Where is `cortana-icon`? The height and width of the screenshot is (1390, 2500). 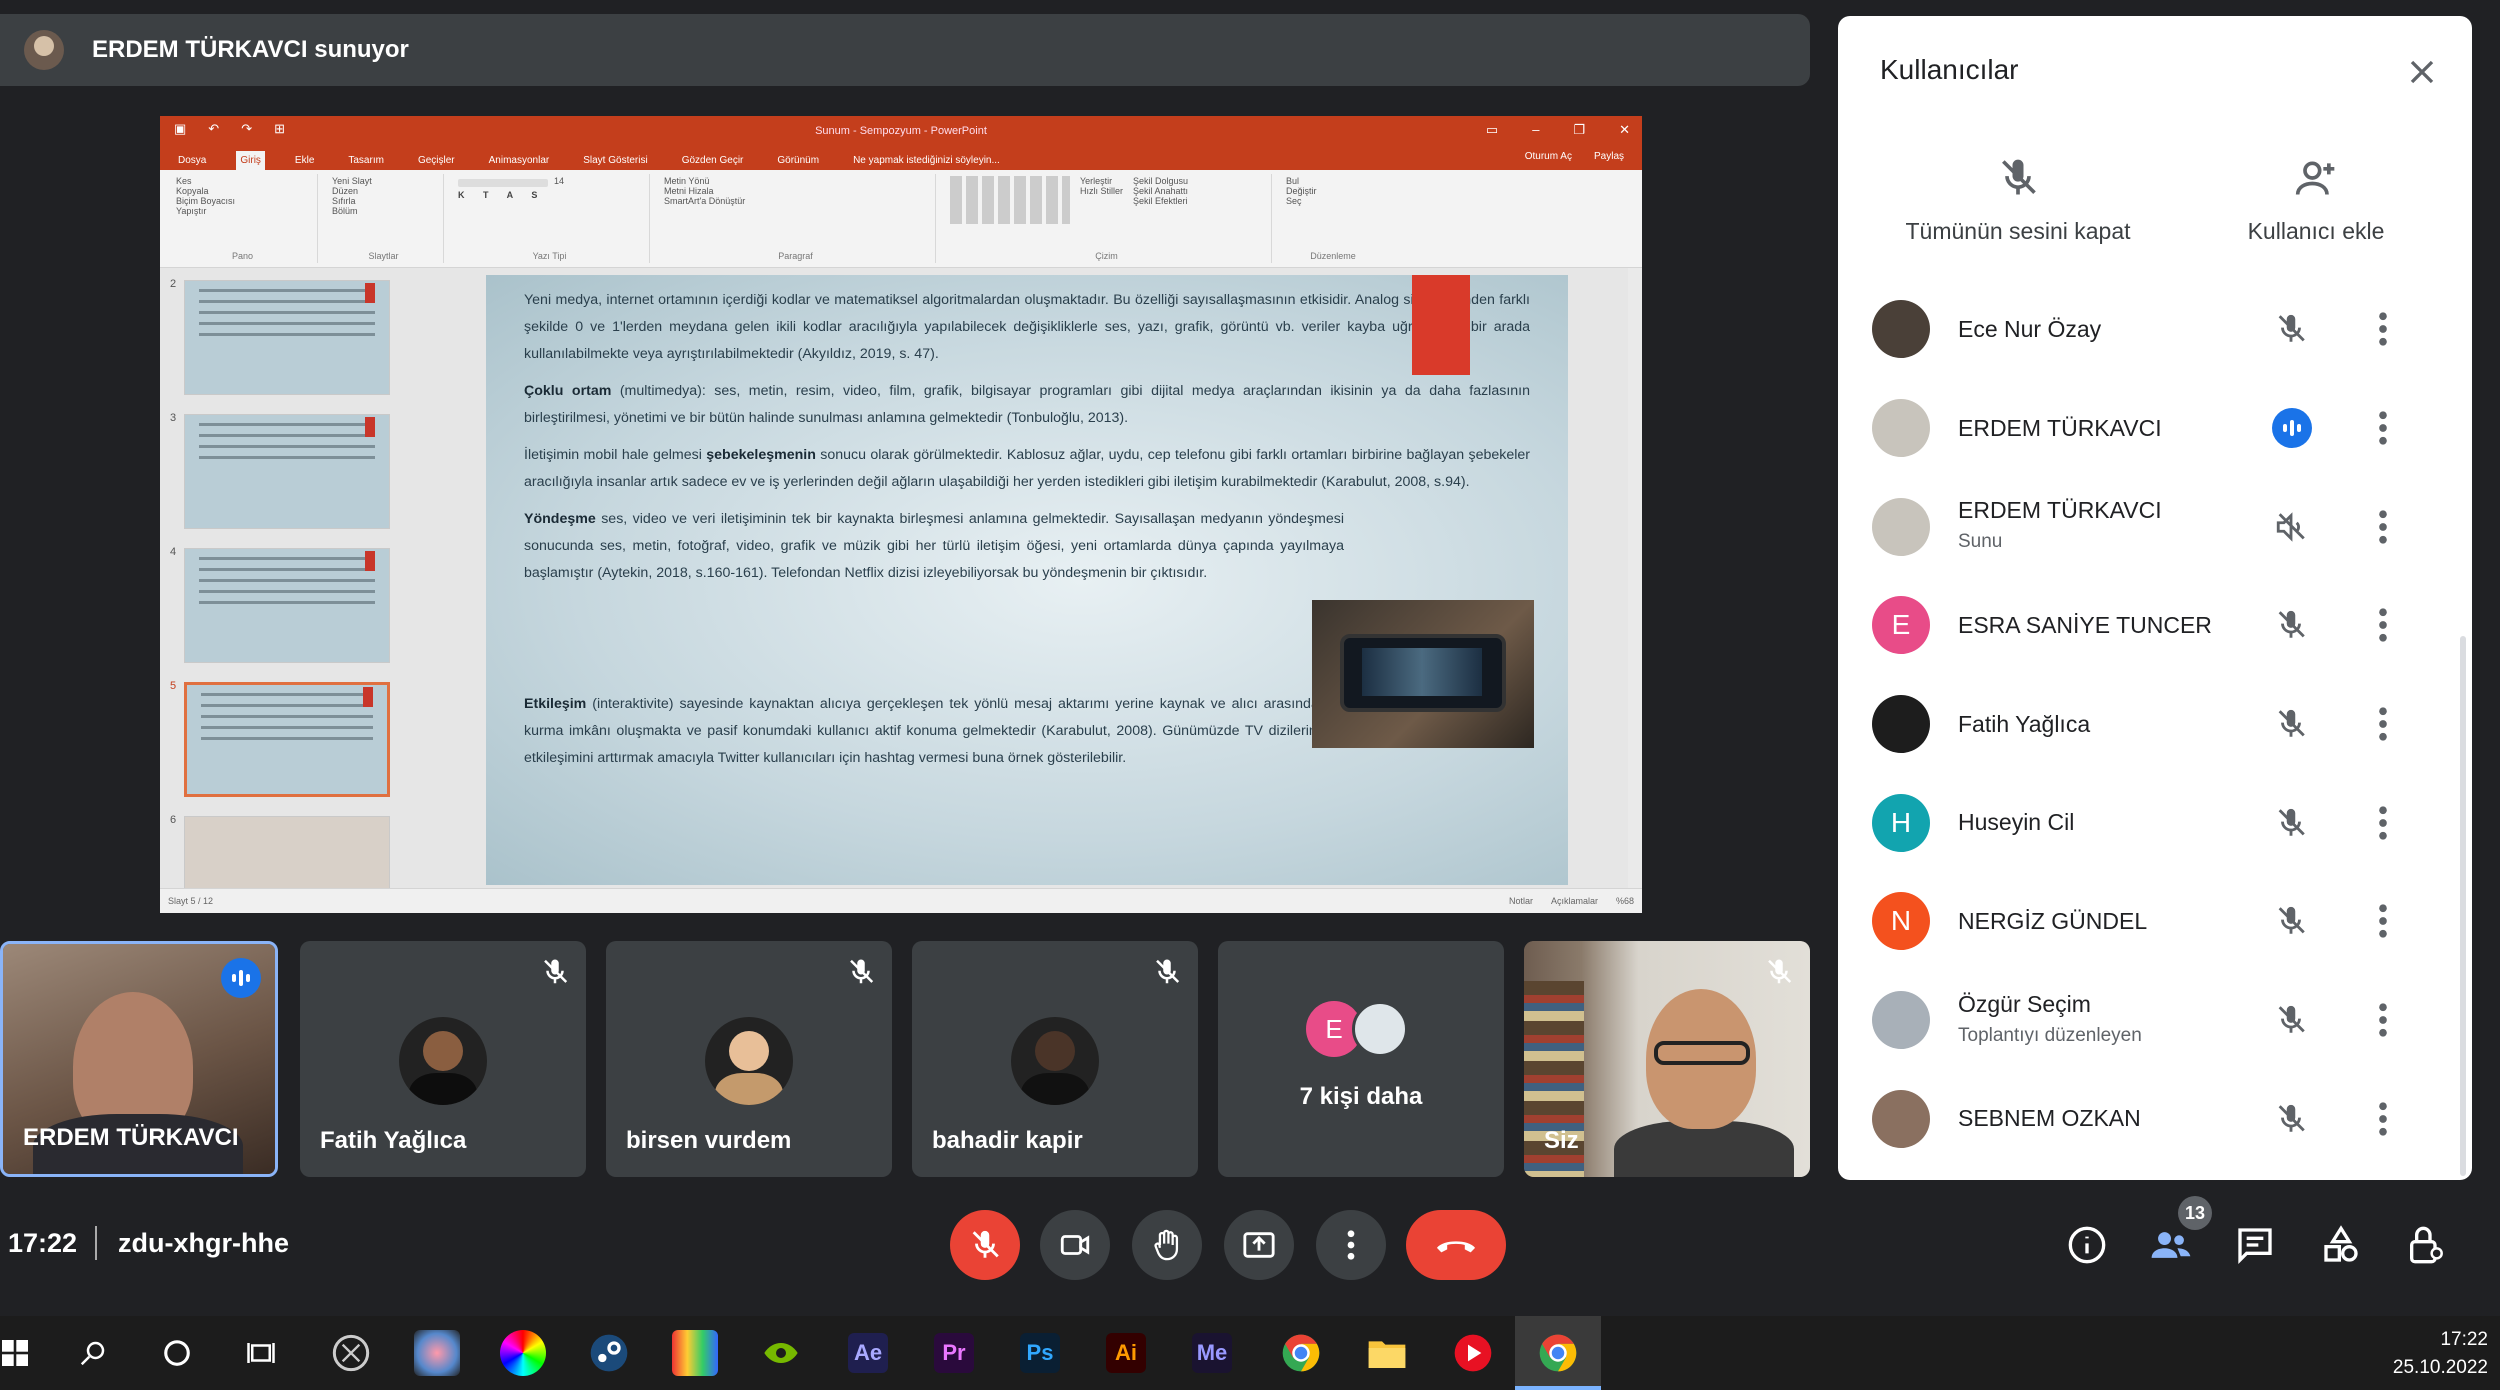
cortana-icon is located at coordinates (177, 1353).